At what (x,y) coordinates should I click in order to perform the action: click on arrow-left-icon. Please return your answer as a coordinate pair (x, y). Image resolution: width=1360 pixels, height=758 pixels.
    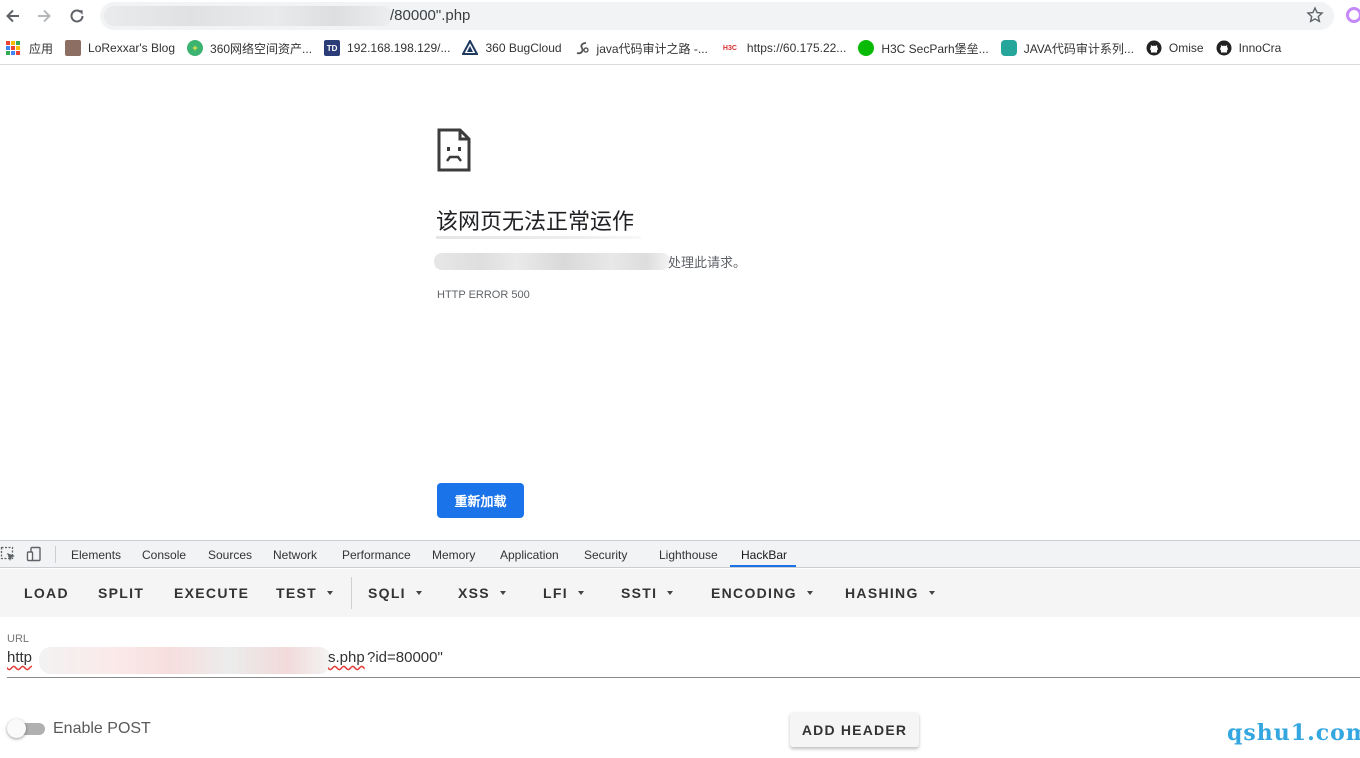
    Looking at the image, I should click on (12, 16).